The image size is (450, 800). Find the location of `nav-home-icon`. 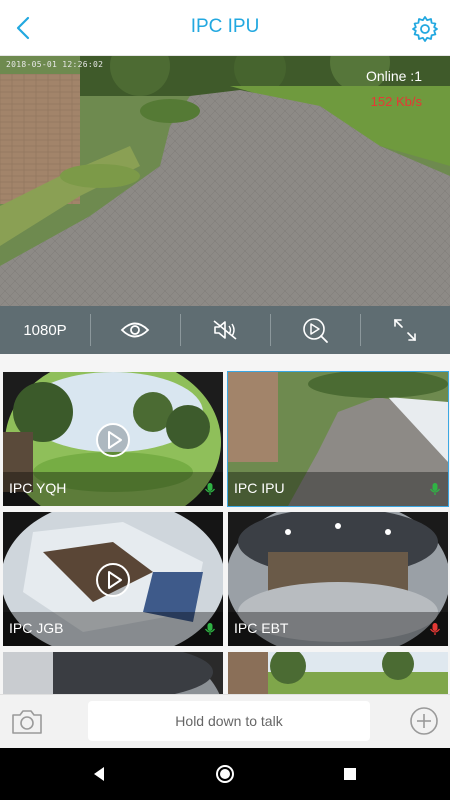

nav-home-icon is located at coordinates (225, 774).